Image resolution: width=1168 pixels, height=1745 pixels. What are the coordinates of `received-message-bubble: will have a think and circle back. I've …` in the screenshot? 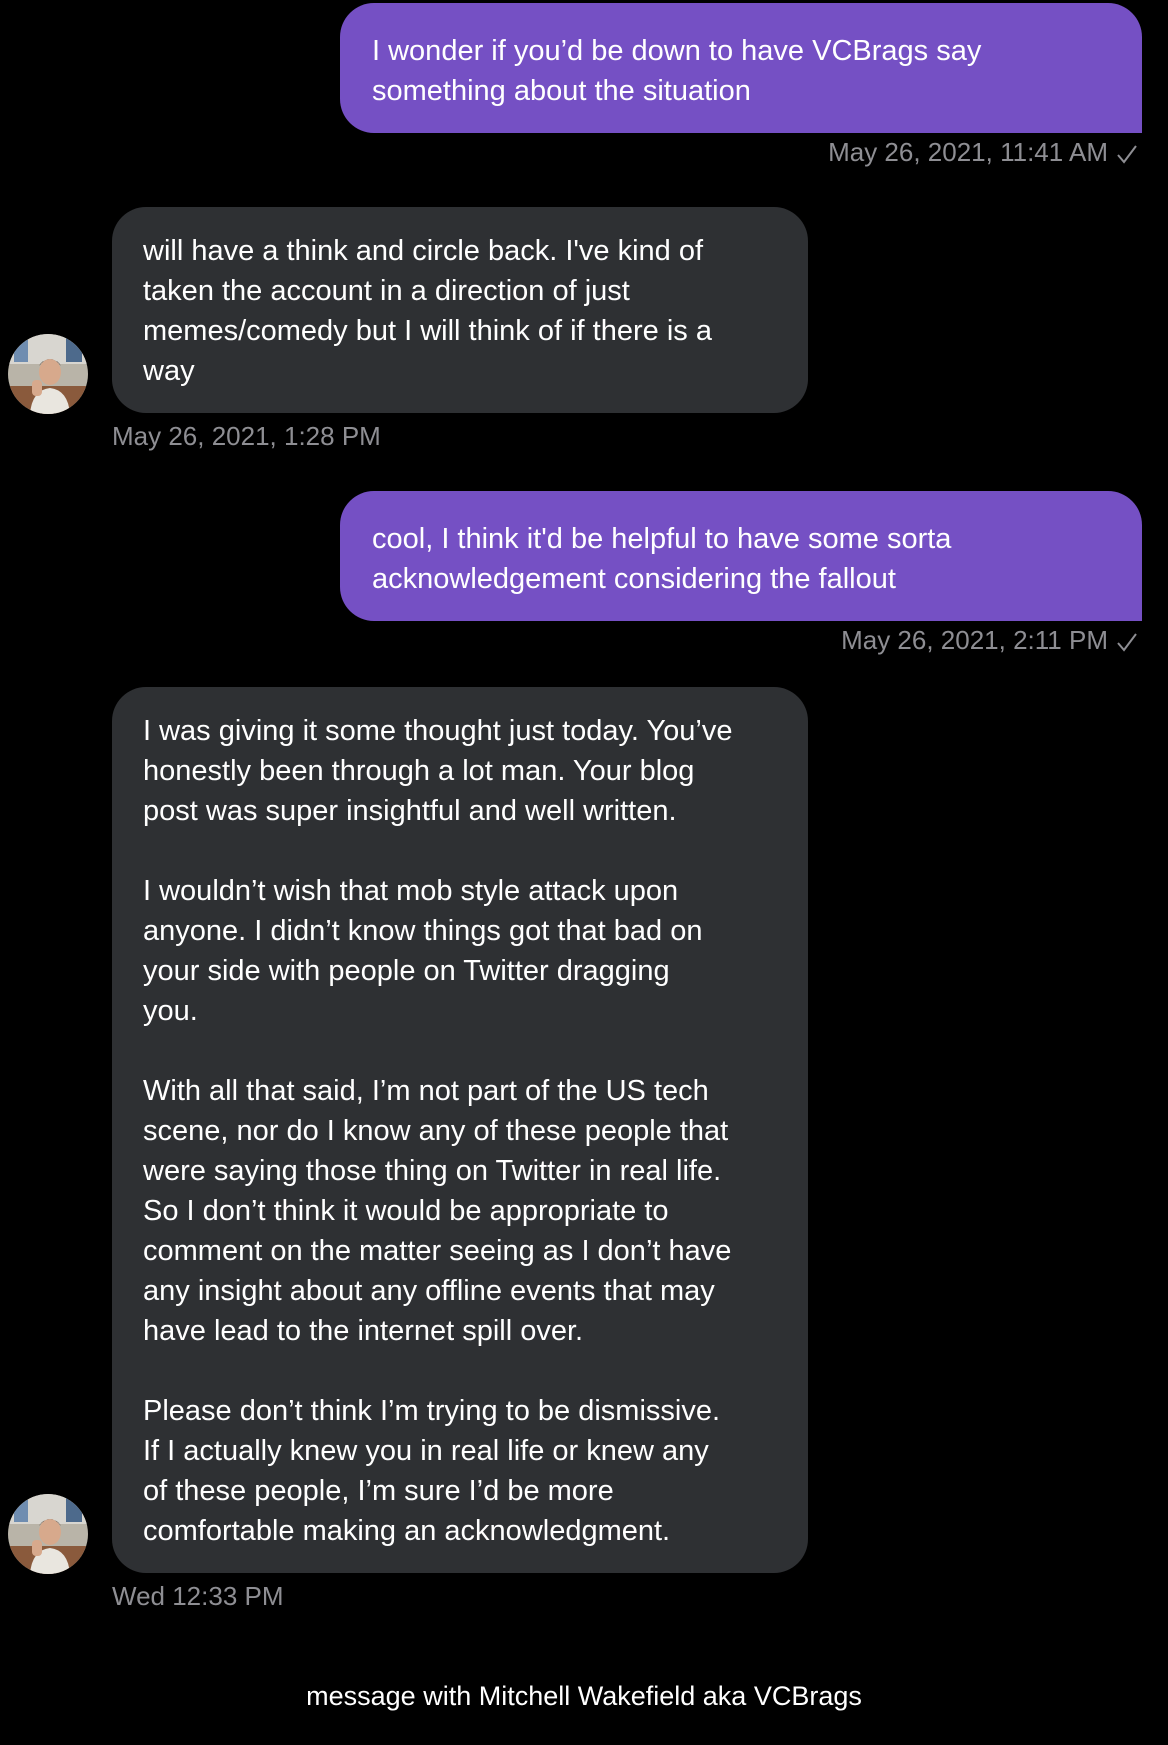 It's located at (460, 310).